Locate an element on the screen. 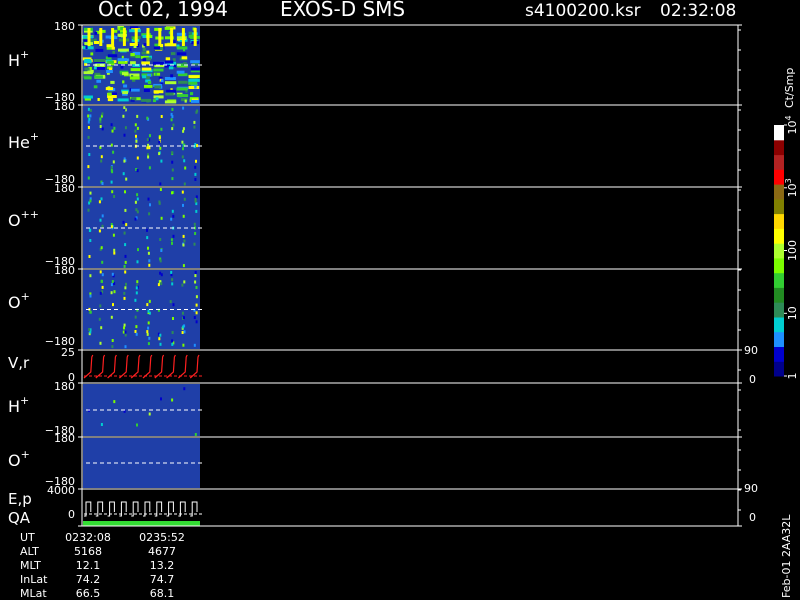 The height and width of the screenshot is (600, 800). ephemeris-value-start: 5168 is located at coordinates (88, 551).